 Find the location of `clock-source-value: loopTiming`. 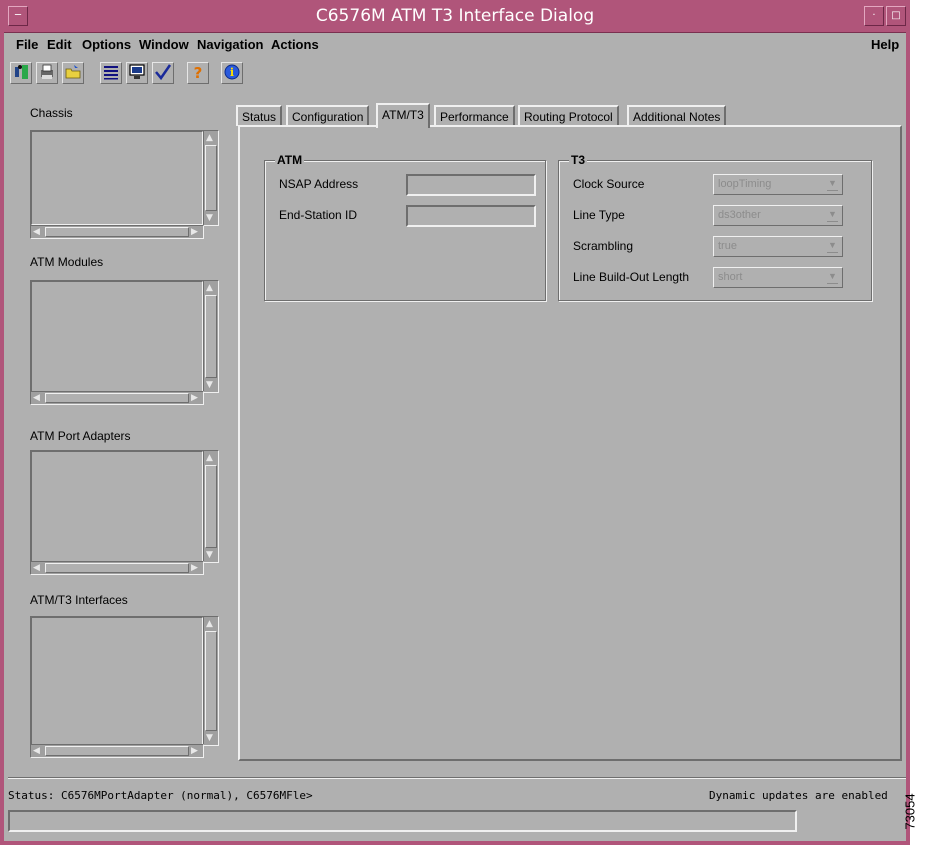

clock-source-value: loopTiming is located at coordinates (745, 184).